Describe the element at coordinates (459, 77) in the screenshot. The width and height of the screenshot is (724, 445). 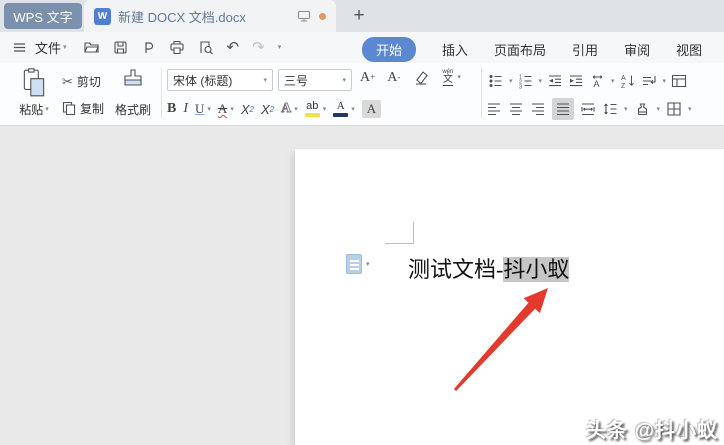
I see `phonetic-caret-icon: ▾` at that location.